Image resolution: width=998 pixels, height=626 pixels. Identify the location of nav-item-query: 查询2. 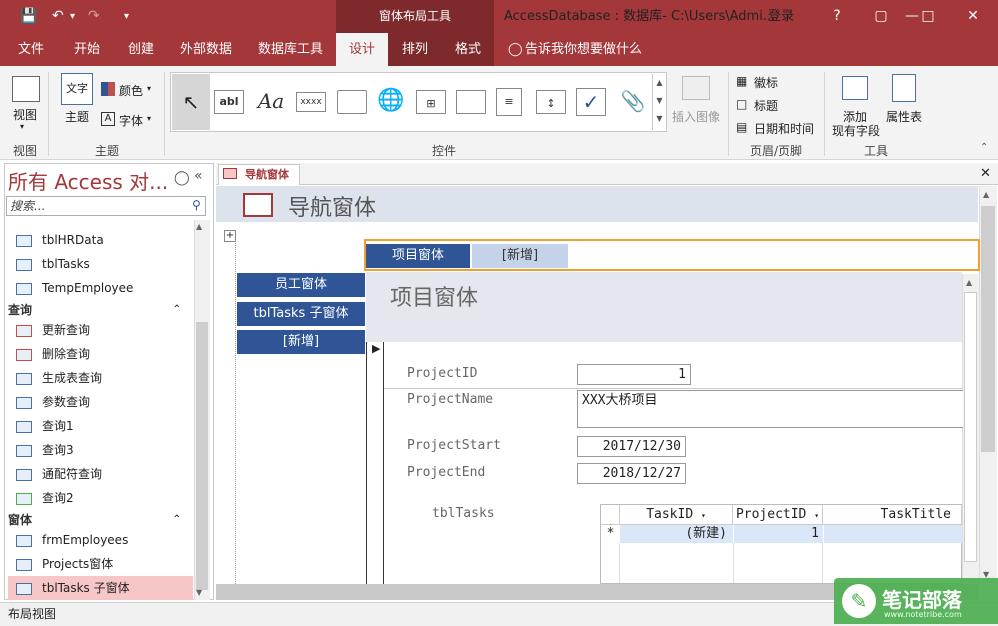
(100, 498).